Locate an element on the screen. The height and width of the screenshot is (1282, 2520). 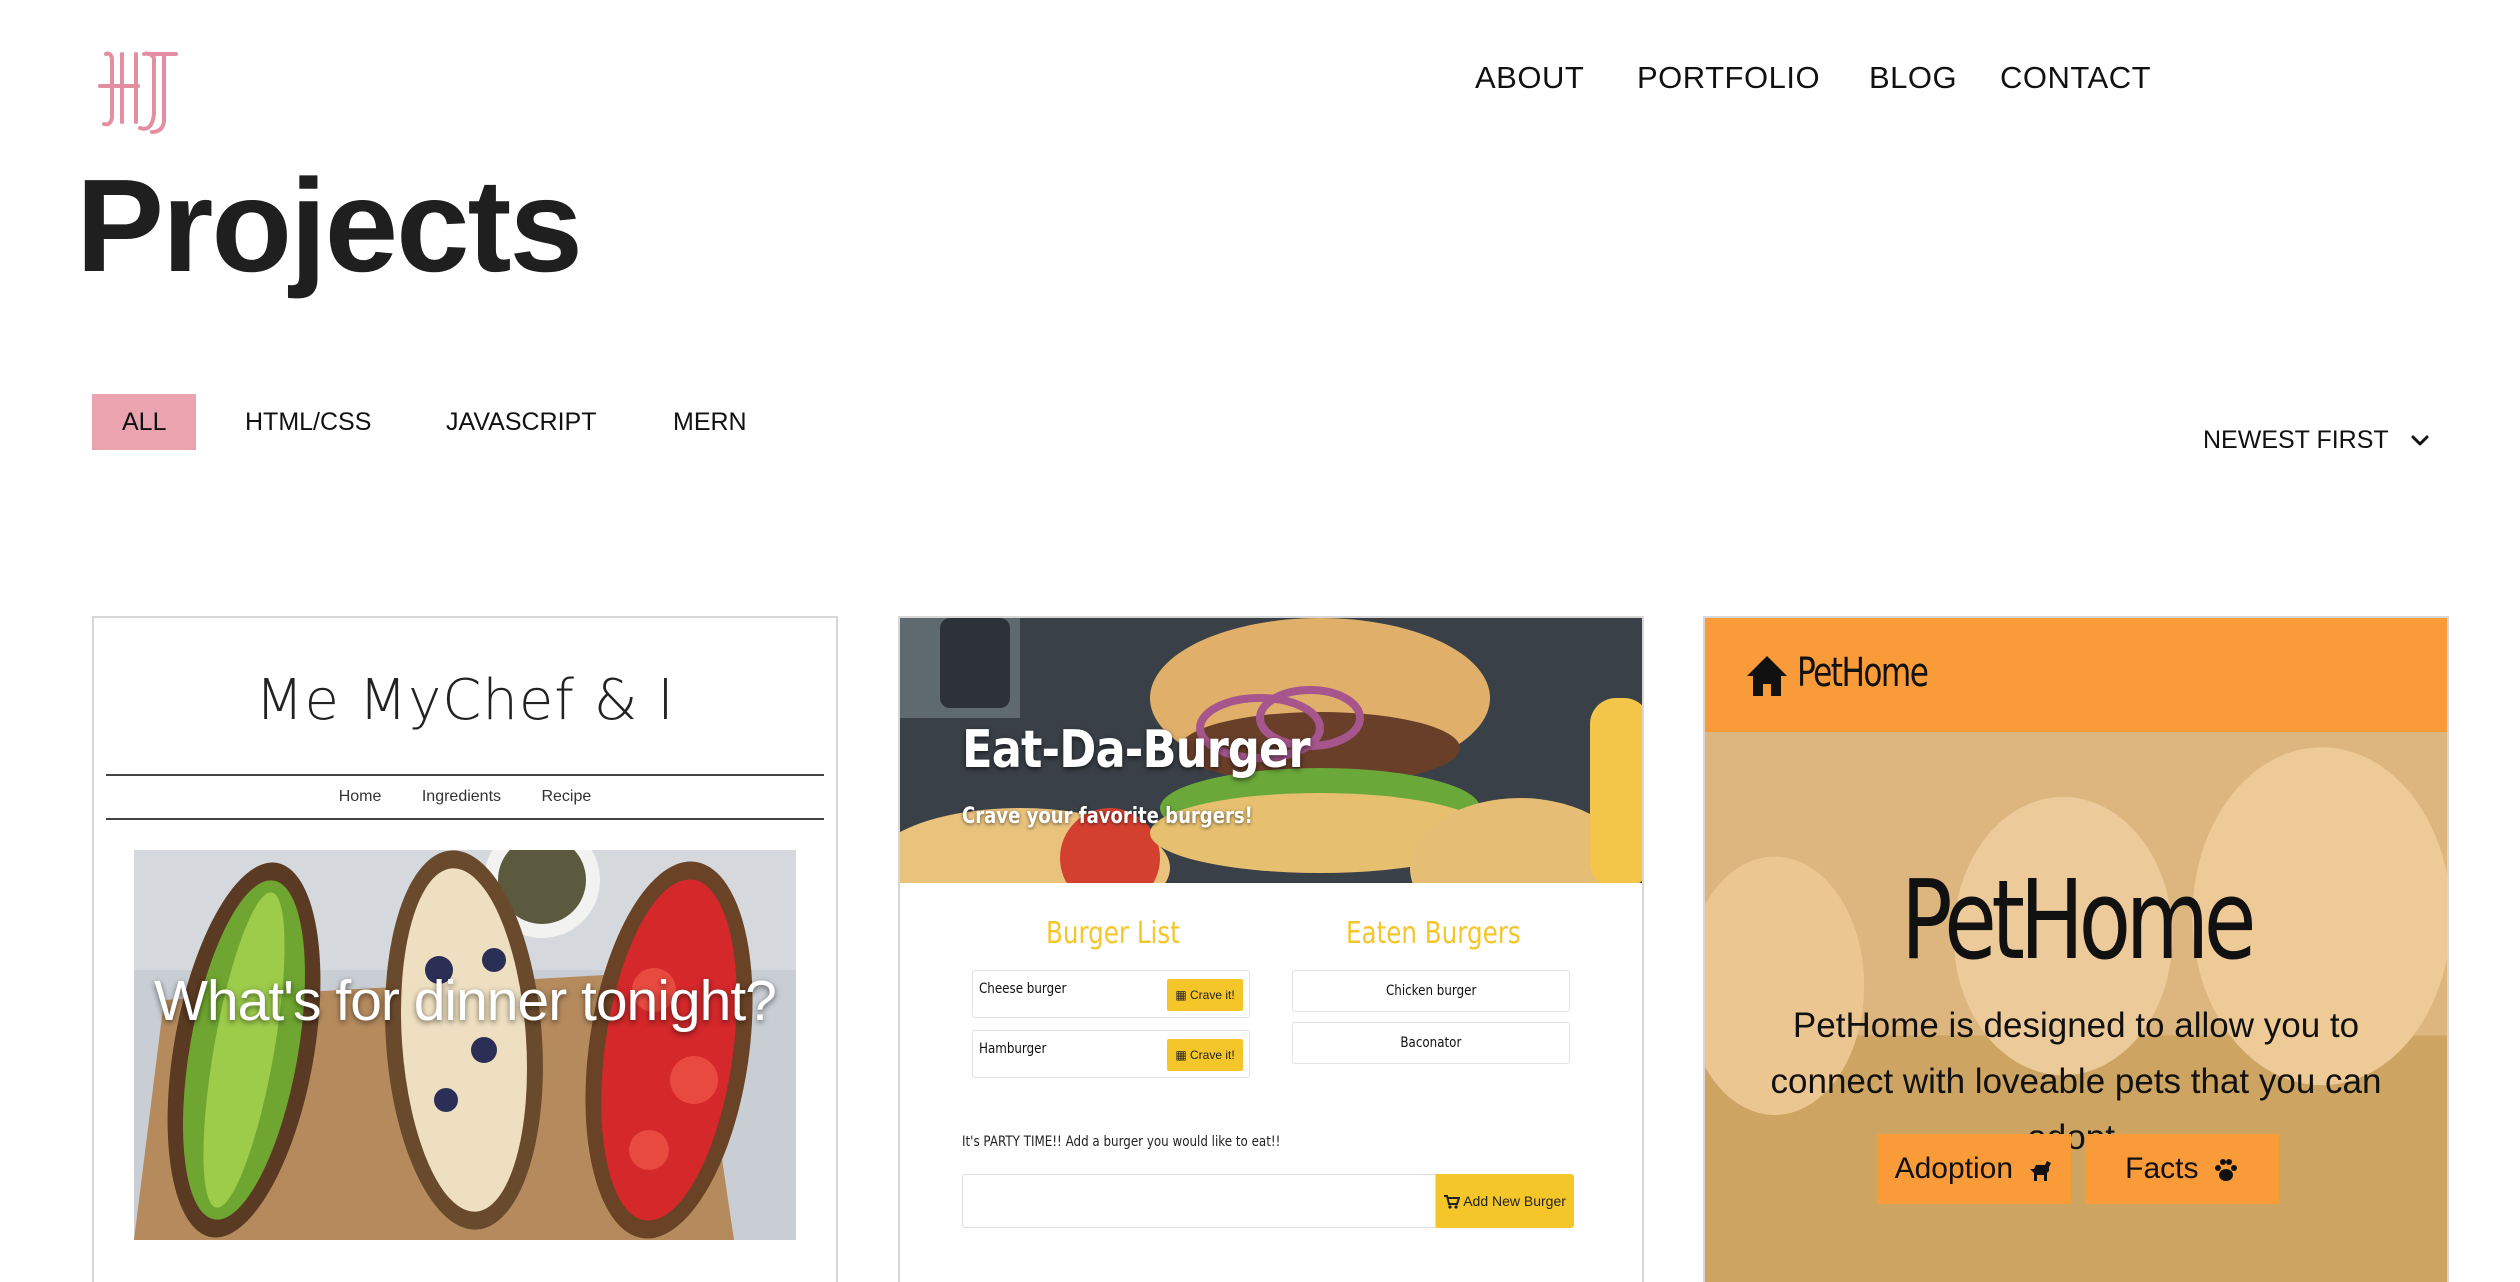
mychef-hero-image: What's for dinner tonight? is located at coordinates (465, 1045).